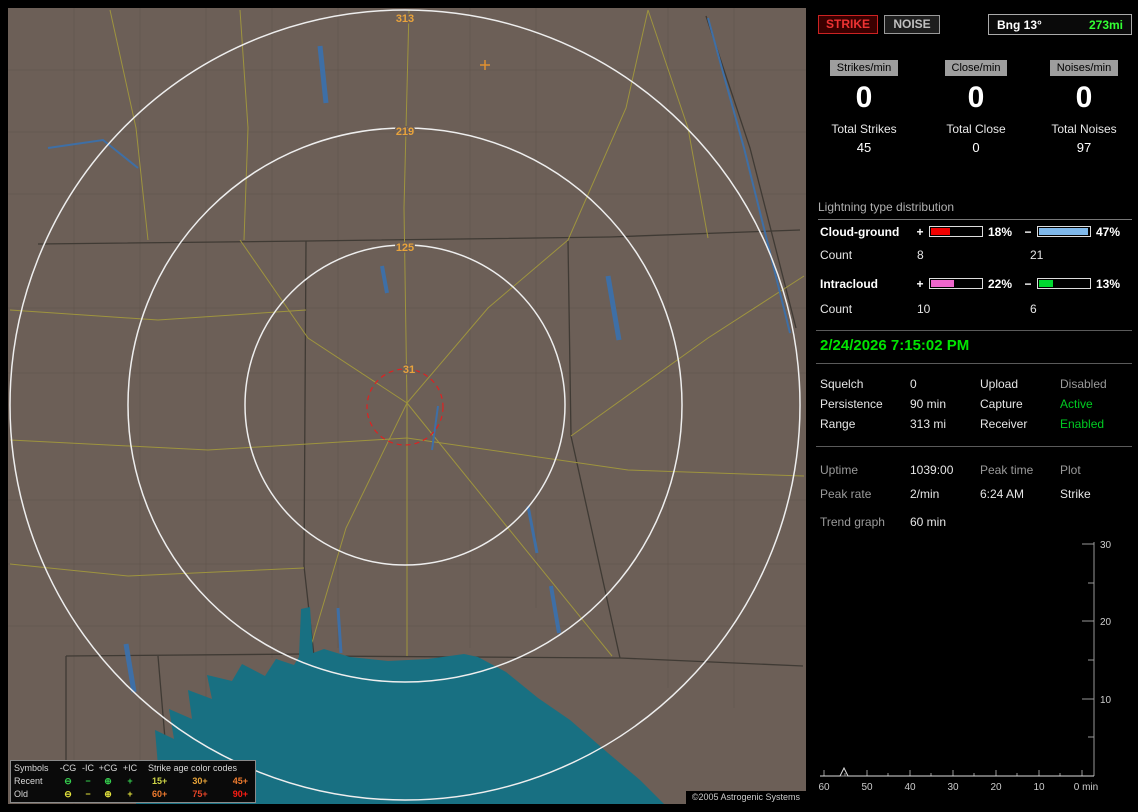 This screenshot has height=812, width=1138. I want to click on trend-graph-value: 60 min, so click(928, 522).